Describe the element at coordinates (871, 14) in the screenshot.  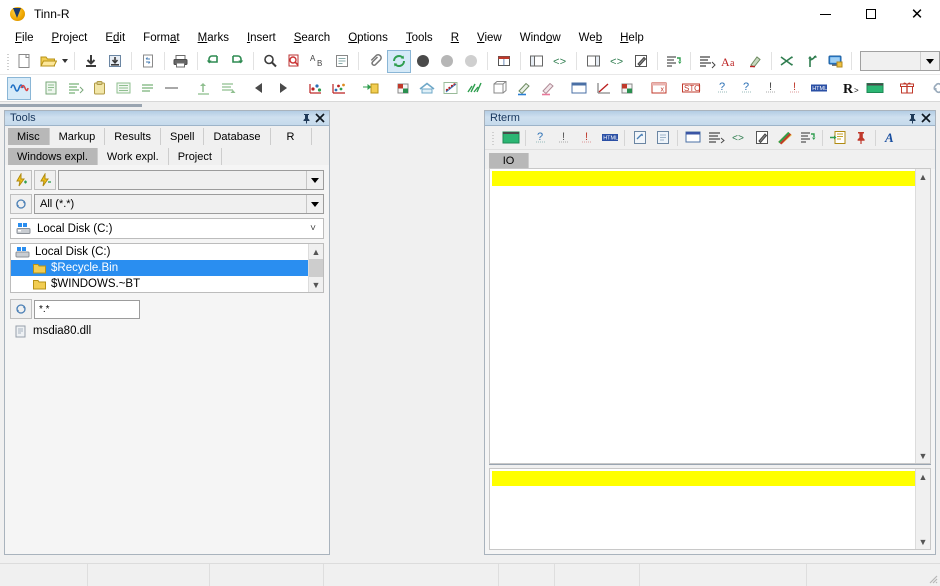
I see `maximize-button` at that location.